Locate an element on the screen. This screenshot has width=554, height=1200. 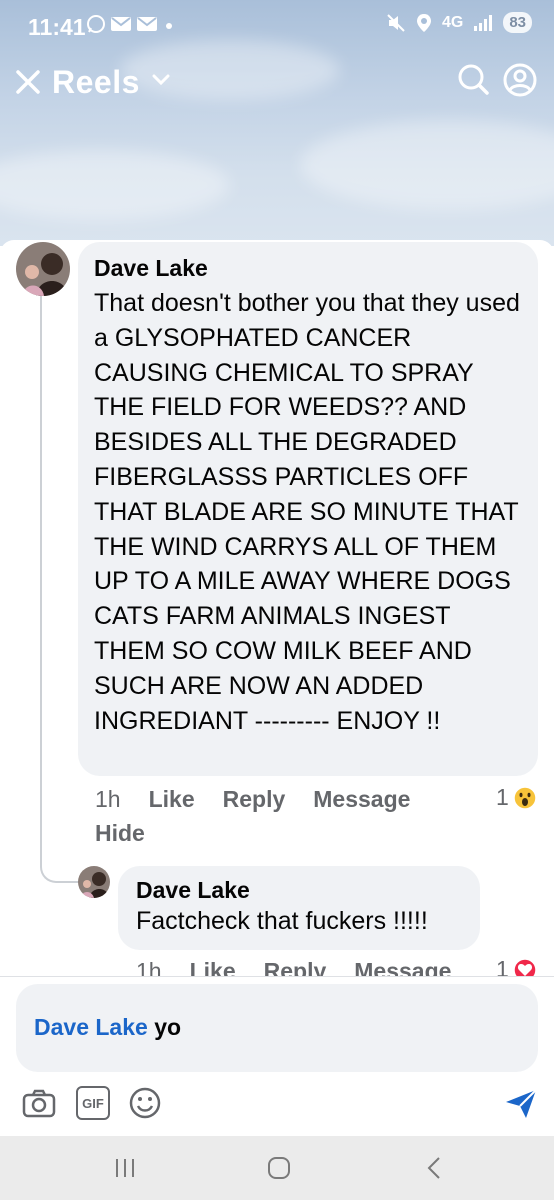
status-time: 11:41 is located at coordinates (57, 27).